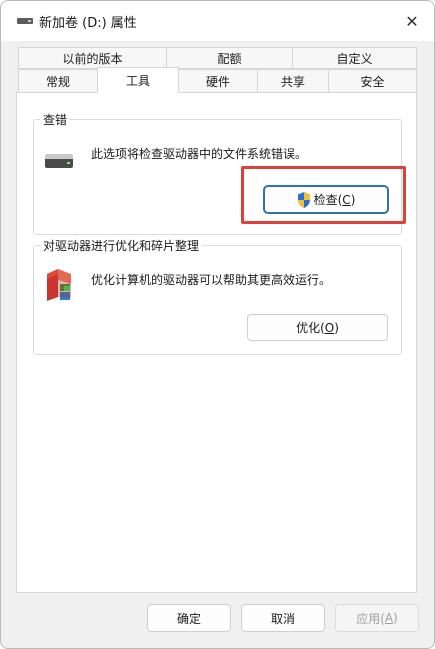 This screenshot has width=435, height=649. What do you see at coordinates (372, 81) in the screenshot?
I see `tab-security: 安全` at bounding box center [372, 81].